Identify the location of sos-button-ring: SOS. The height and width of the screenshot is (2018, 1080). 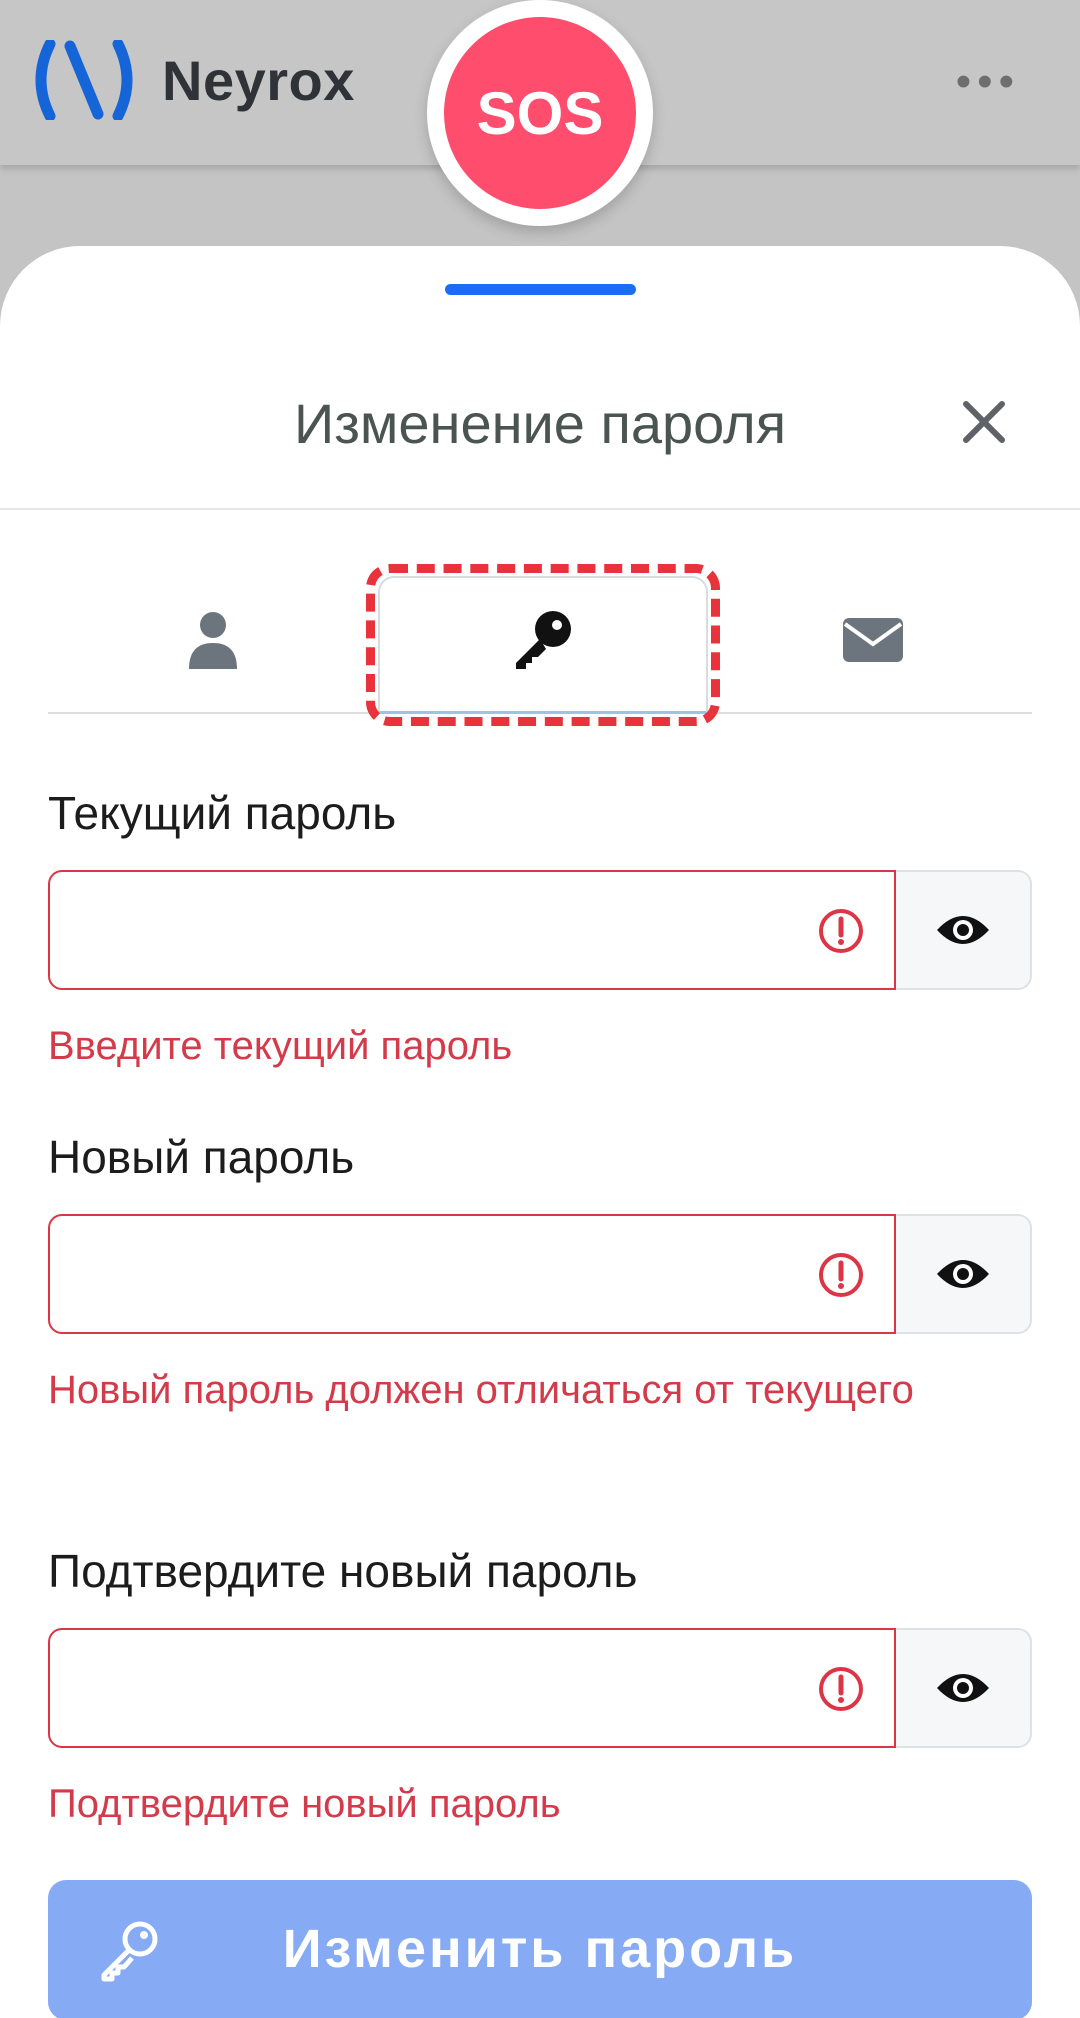
(540, 113).